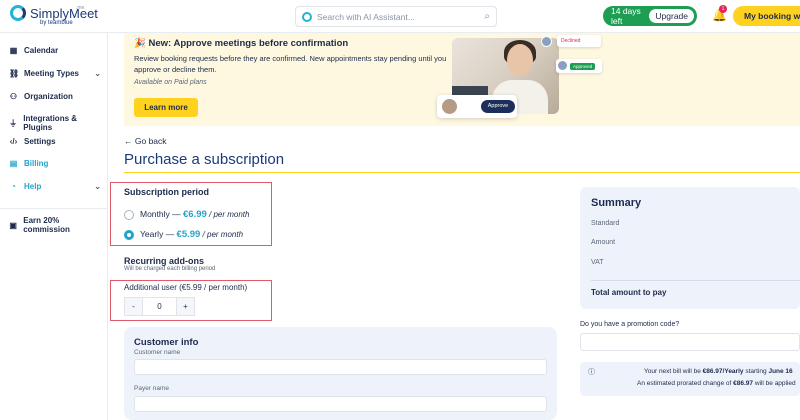 Image resolution: width=800 pixels, height=420 pixels. What do you see at coordinates (723, 9) in the screenshot?
I see `notification-badge: 1` at bounding box center [723, 9].